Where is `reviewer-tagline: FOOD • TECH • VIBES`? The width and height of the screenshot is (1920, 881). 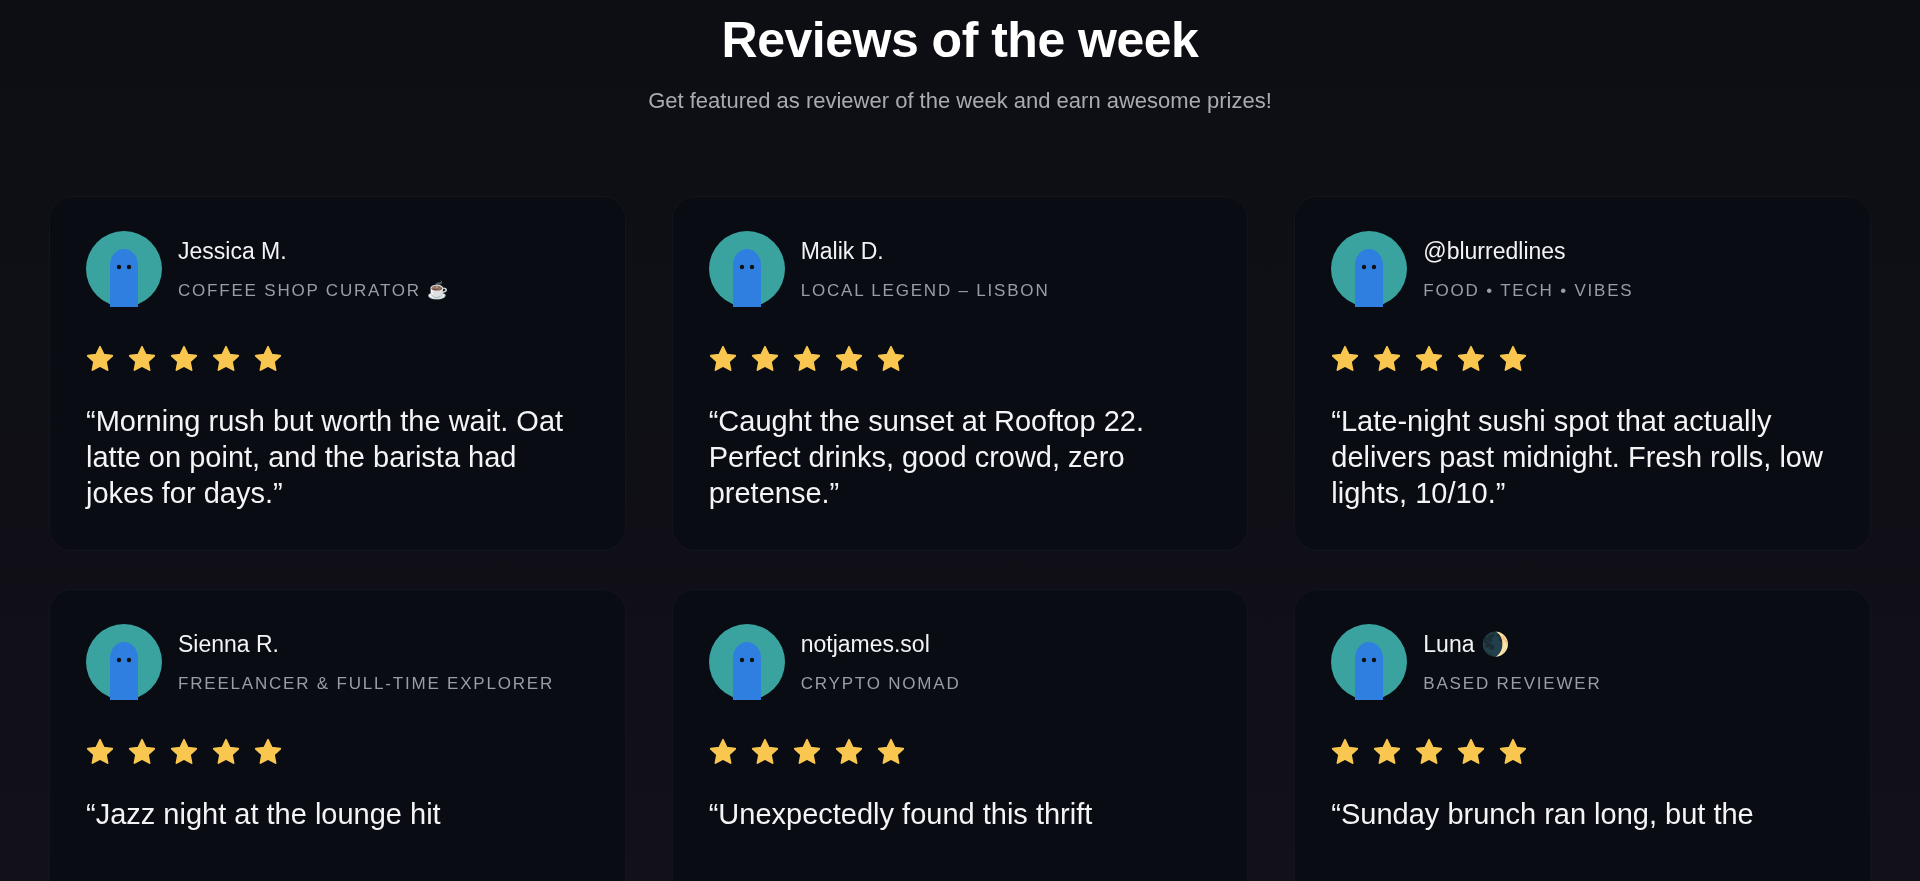
reviewer-tagline: FOOD • TECH • VIBES is located at coordinates (1528, 291).